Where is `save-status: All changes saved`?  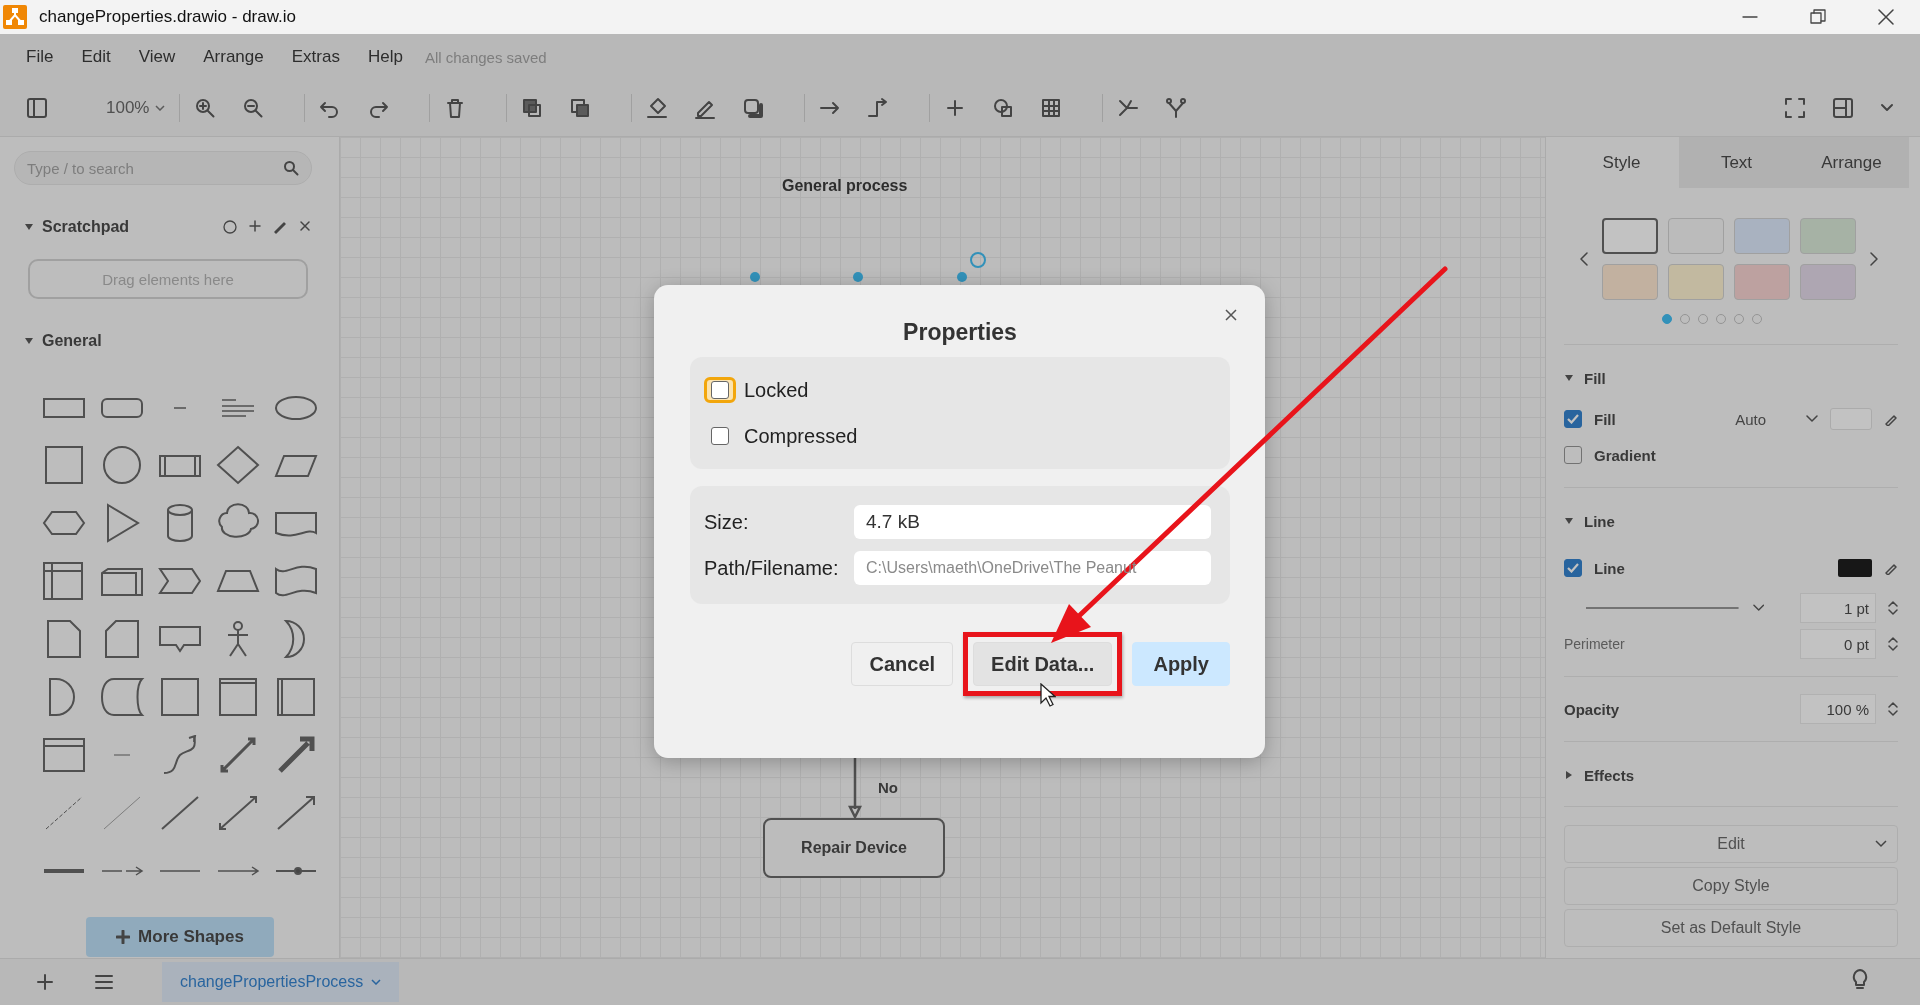 save-status: All changes saved is located at coordinates (485, 57).